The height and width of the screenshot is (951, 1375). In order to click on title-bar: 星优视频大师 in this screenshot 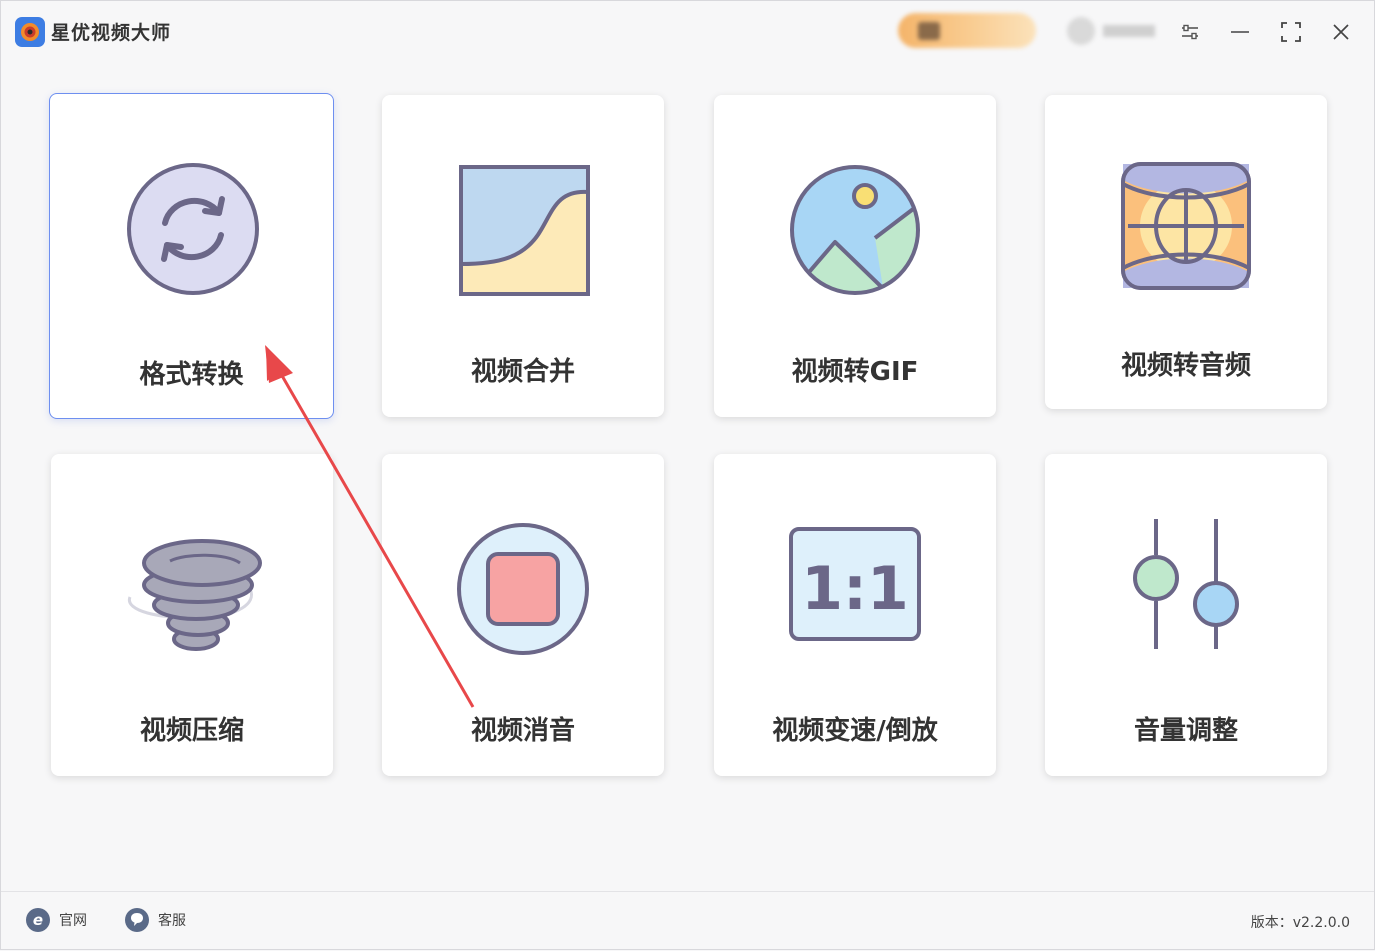, I will do `click(687, 32)`.